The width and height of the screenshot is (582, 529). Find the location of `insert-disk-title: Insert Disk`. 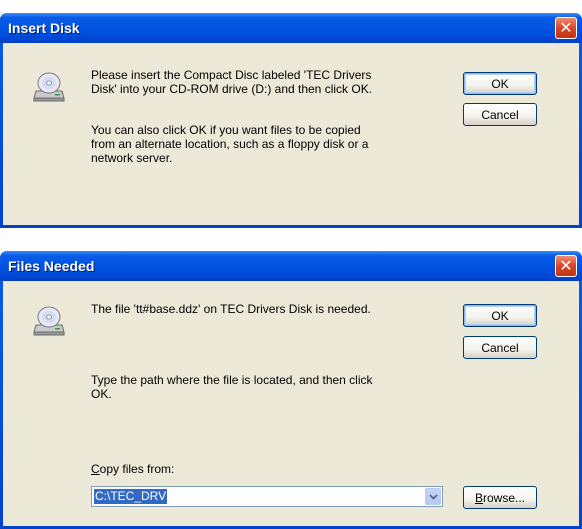

insert-disk-title: Insert Disk is located at coordinates (44, 28).